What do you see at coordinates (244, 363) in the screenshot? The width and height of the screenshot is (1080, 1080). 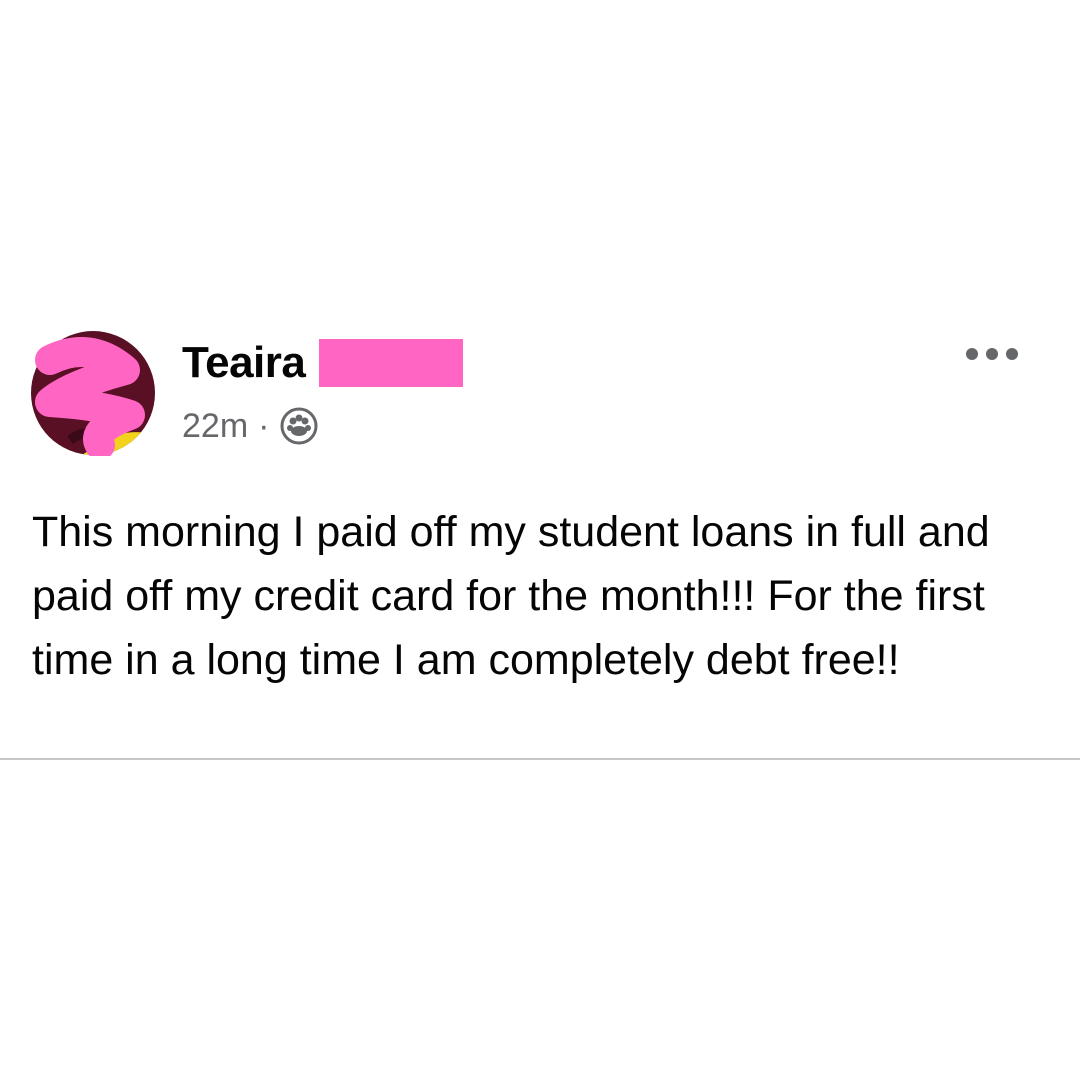 I see `author-name: Teaira` at bounding box center [244, 363].